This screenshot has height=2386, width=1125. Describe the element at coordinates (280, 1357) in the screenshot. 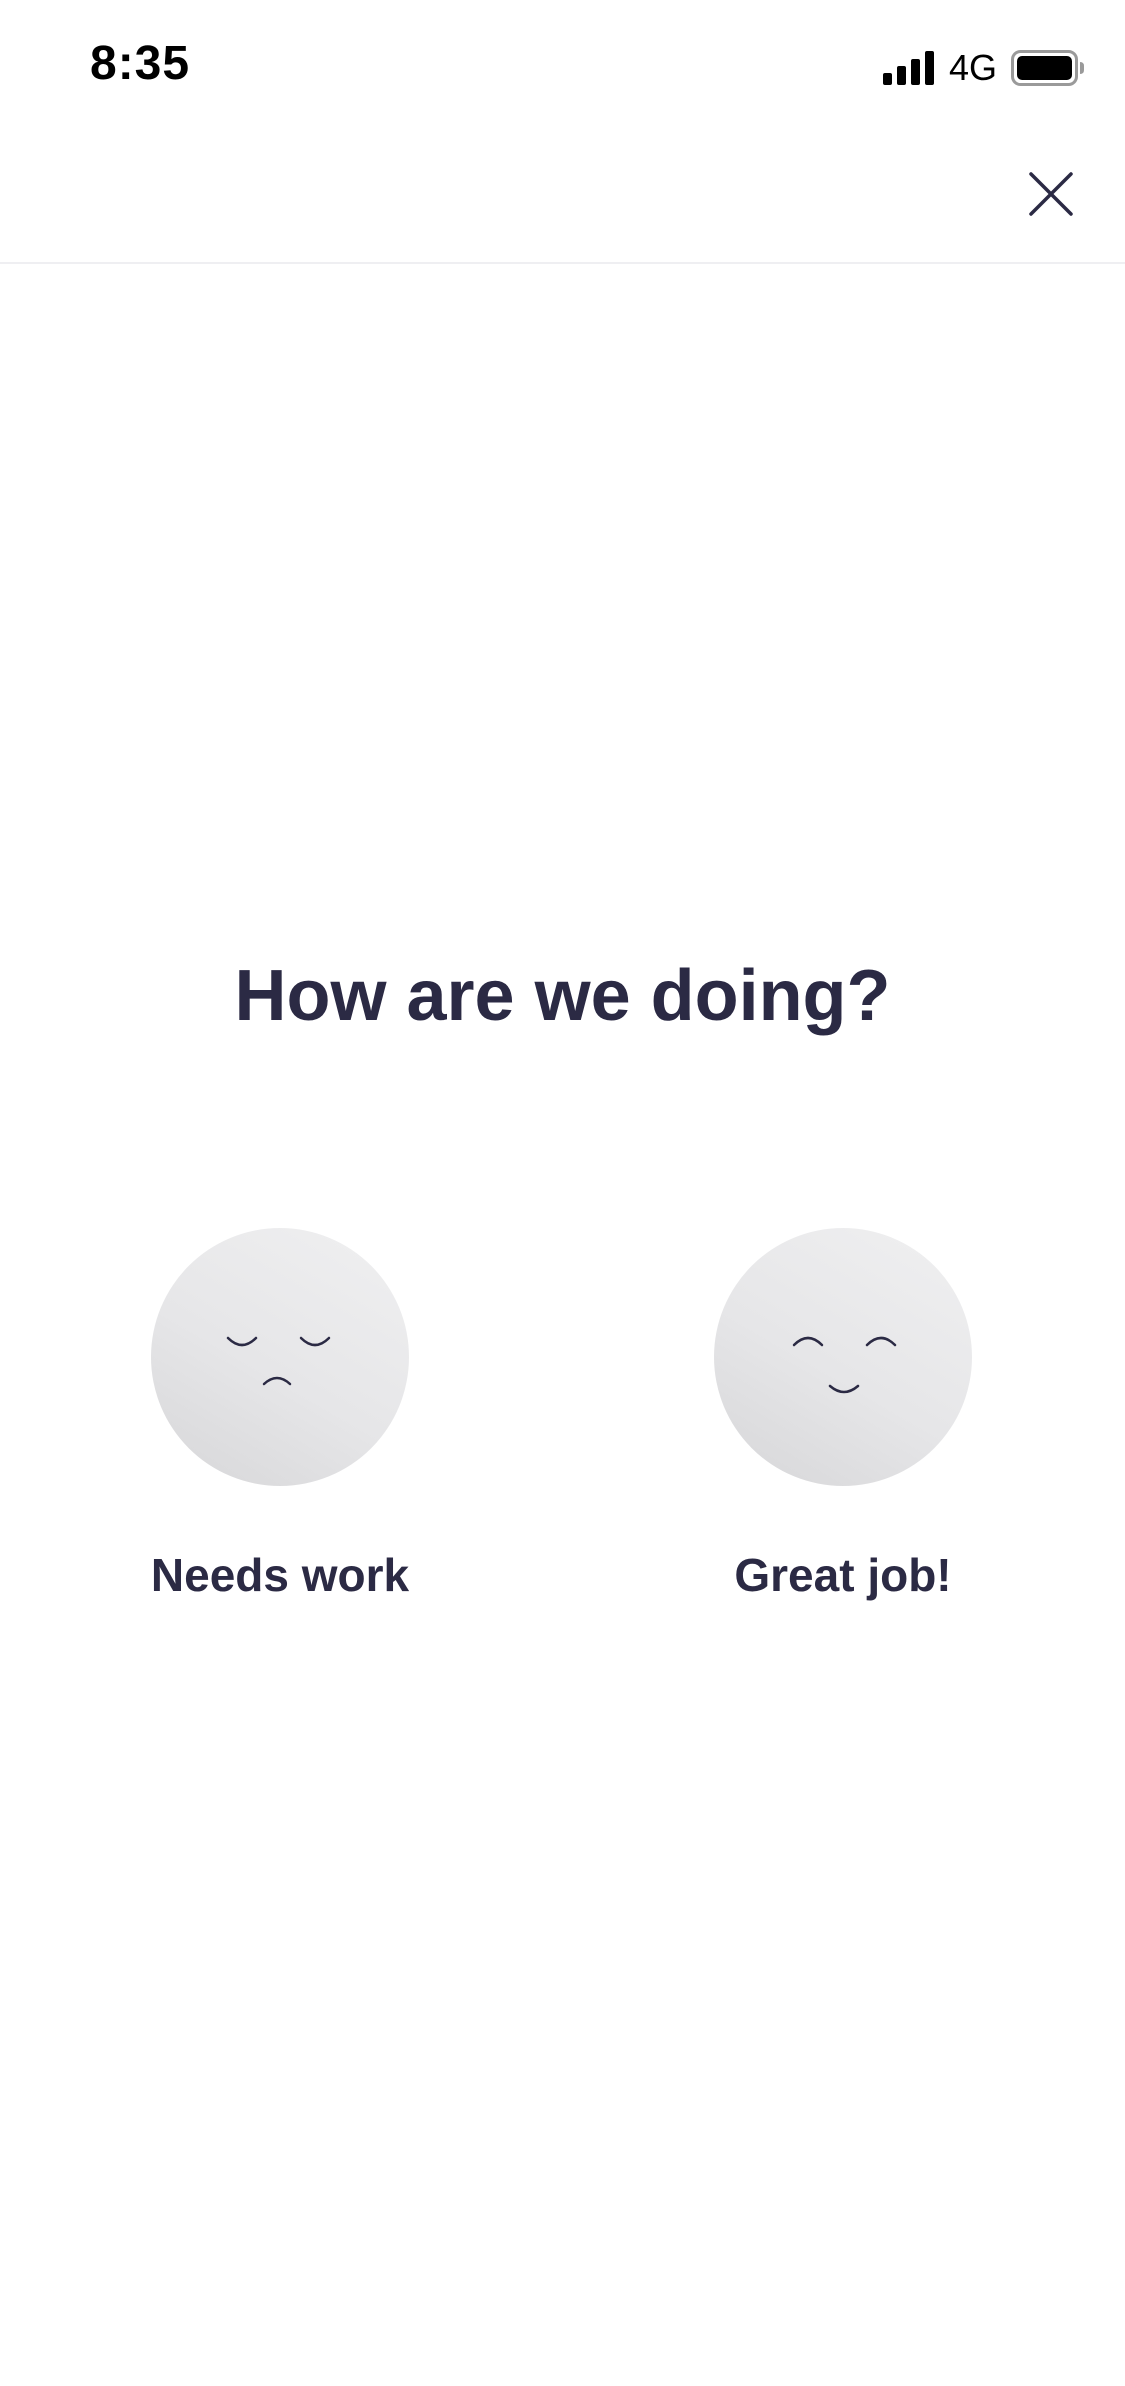

I see `sad-face-icon` at that location.